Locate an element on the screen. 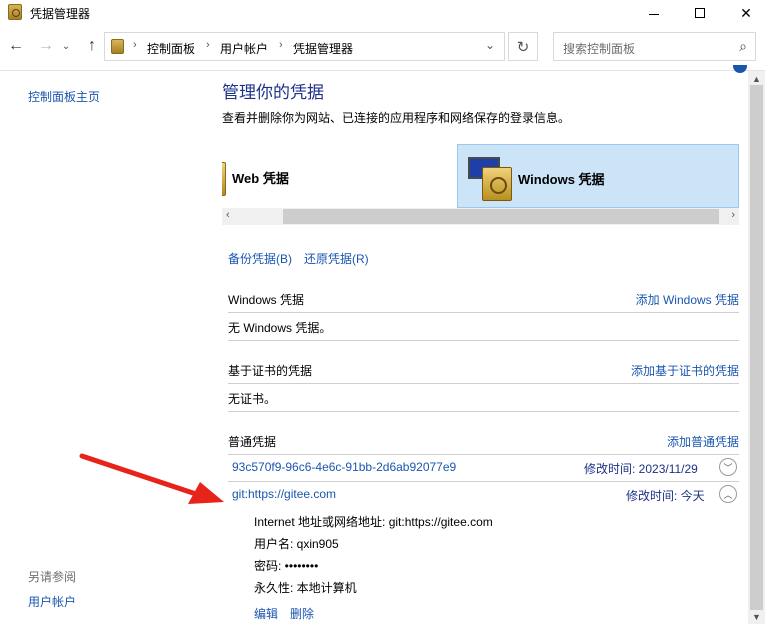 The height and width of the screenshot is (624, 765). page-title: 管理你的凭据 is located at coordinates (273, 92).